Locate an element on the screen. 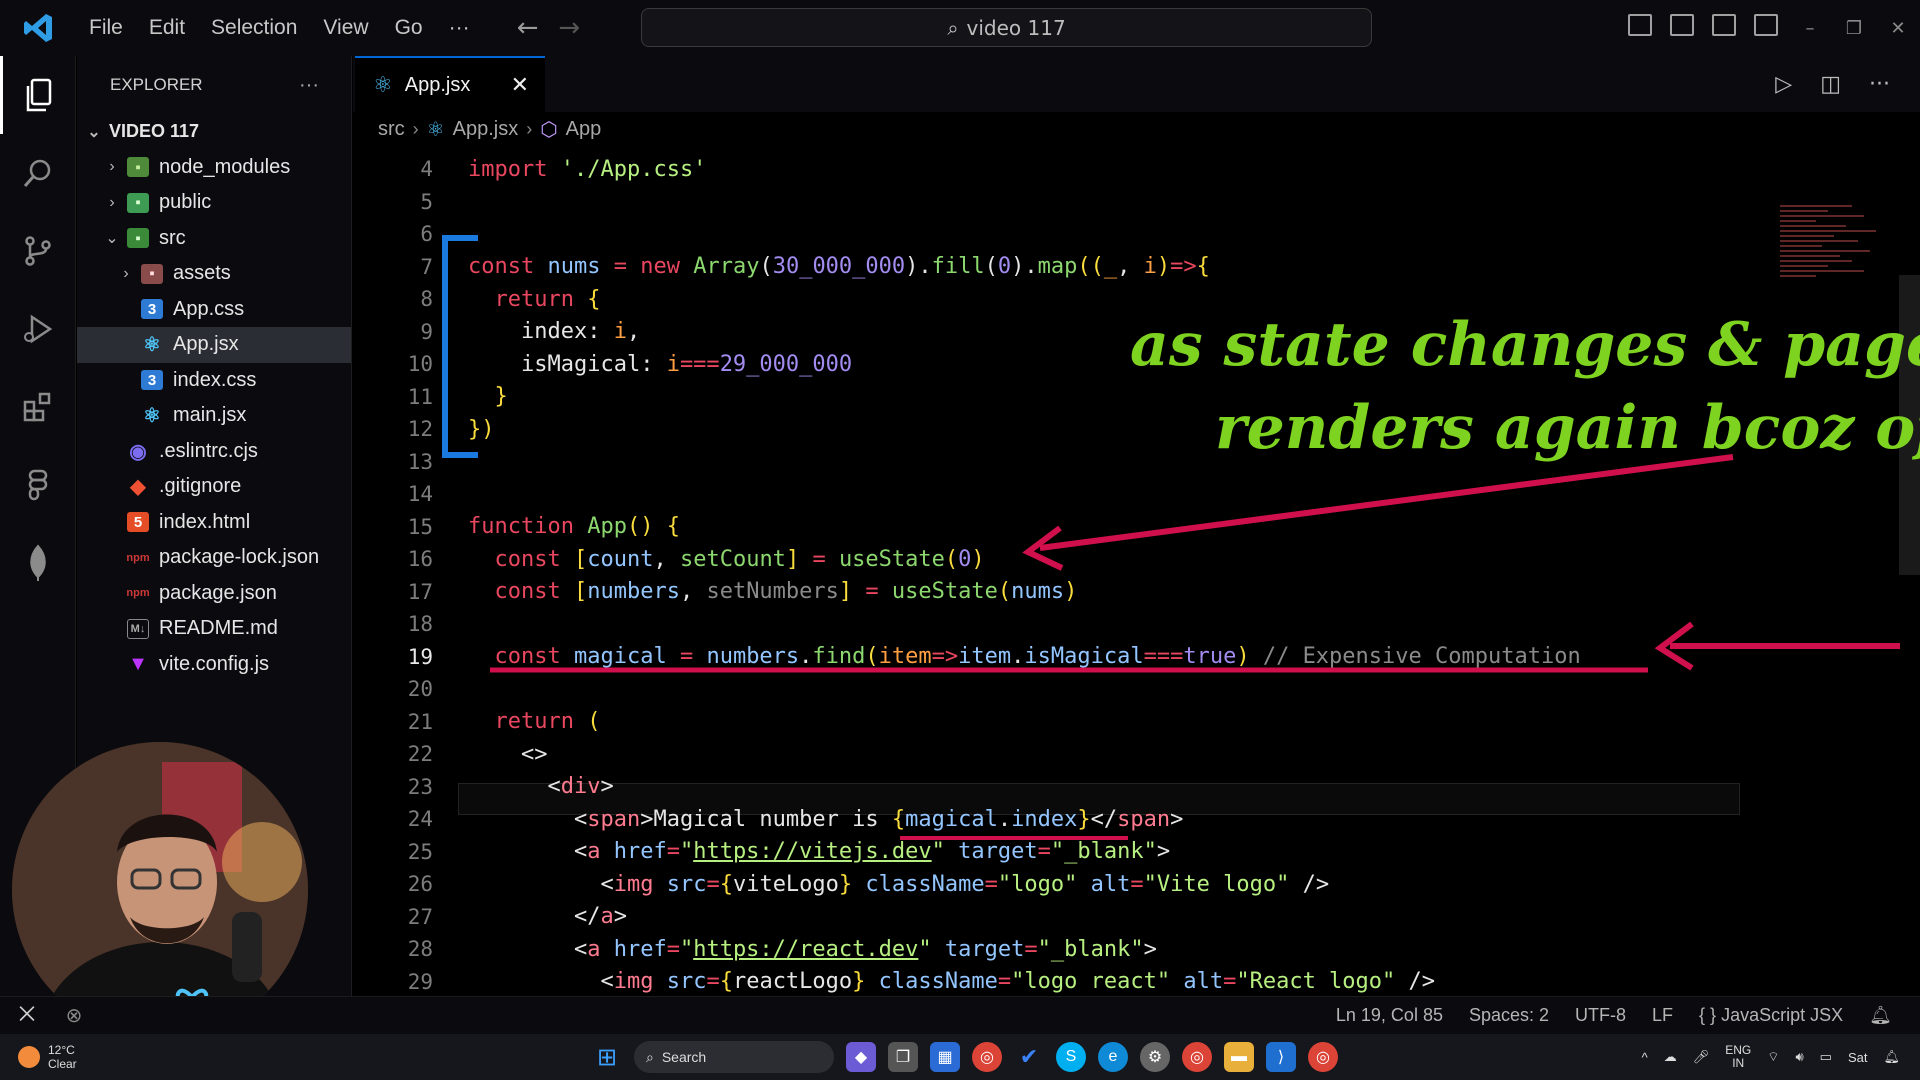 The height and width of the screenshot is (1080, 1920). notifications-bell-icon: 🔔︎ is located at coordinates (1880, 1015).